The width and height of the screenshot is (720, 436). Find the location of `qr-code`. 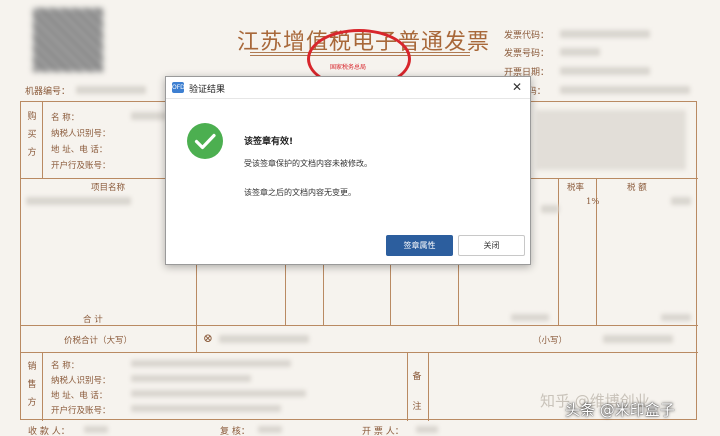

qr-code is located at coordinates (68, 40).